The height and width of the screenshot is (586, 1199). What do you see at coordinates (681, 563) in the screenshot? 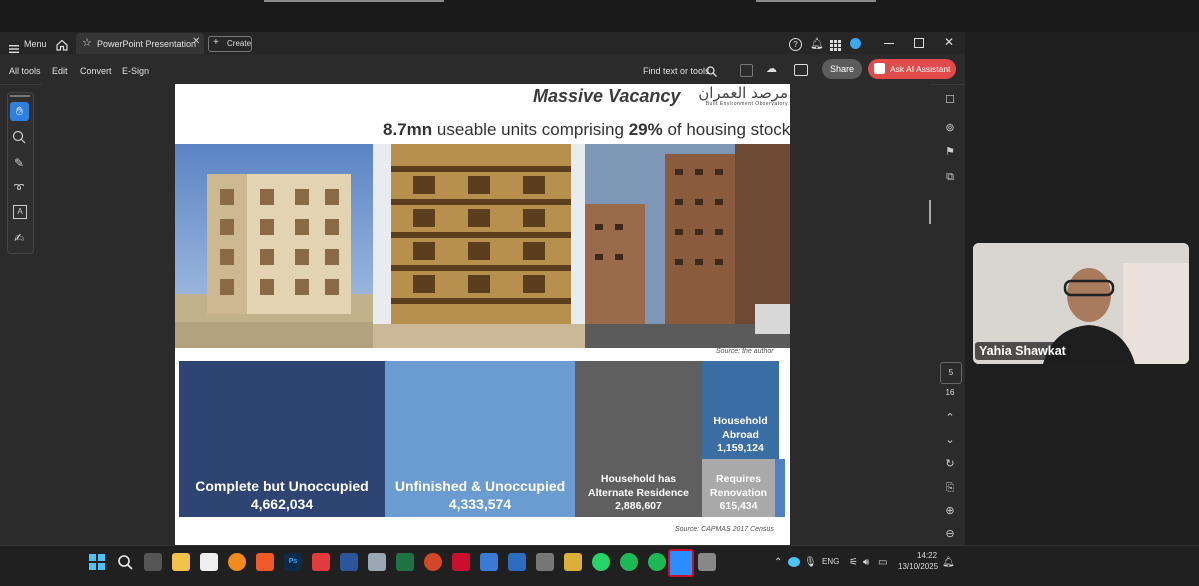
I see `zoom-app-icon` at bounding box center [681, 563].